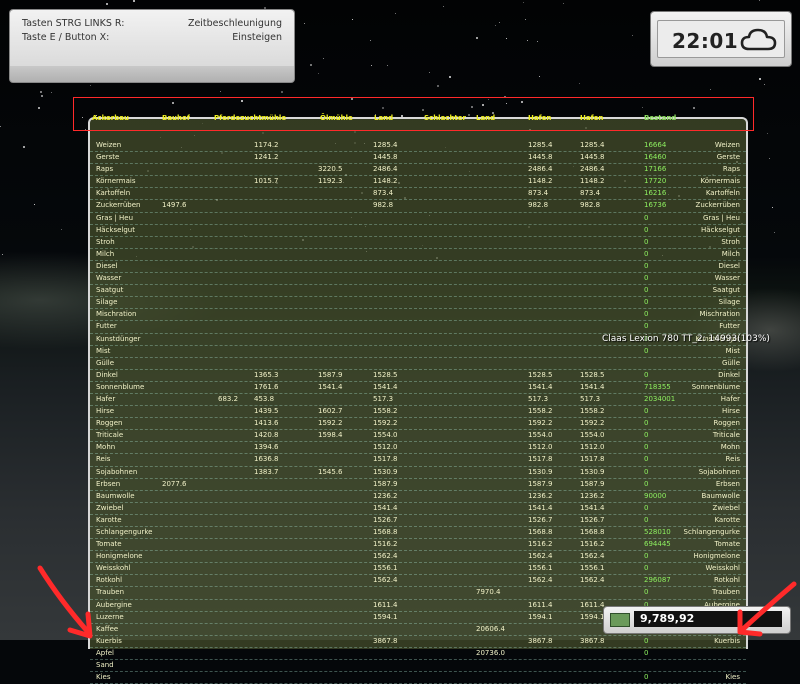 The height and width of the screenshot is (684, 800). I want to click on header-highlight-box, so click(413, 114).